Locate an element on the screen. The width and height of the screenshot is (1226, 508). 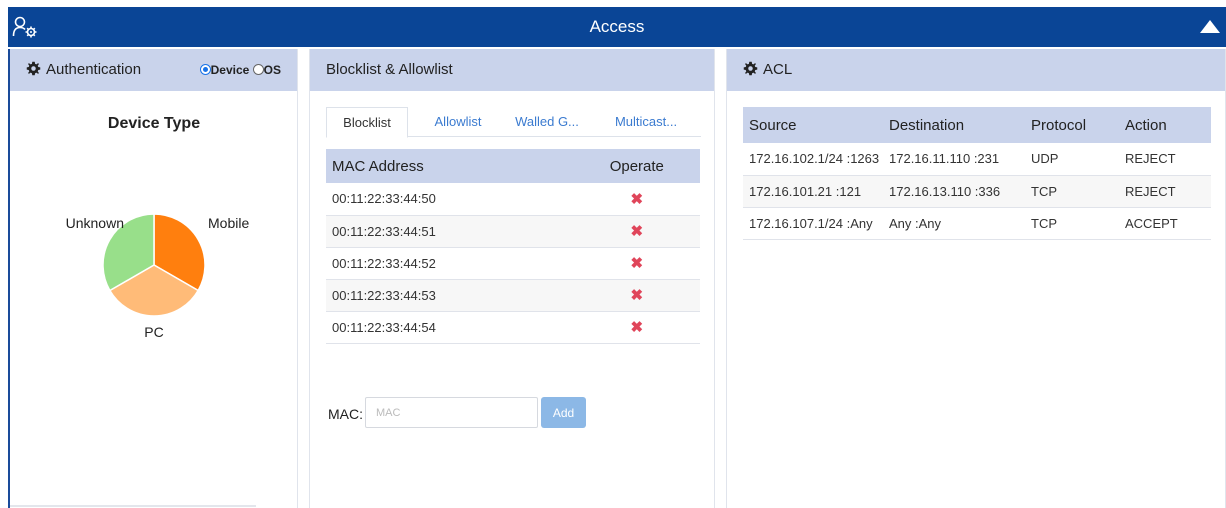
table-row: 00:11:22:33:44:53 ✖ is located at coordinates (513, 295).